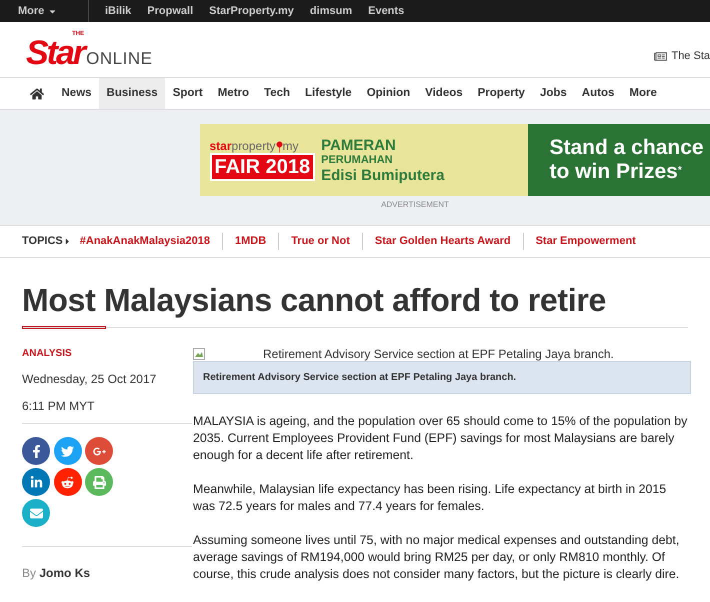 Image resolution: width=710 pixels, height=602 pixels. I want to click on nav-tab: News, so click(77, 93).